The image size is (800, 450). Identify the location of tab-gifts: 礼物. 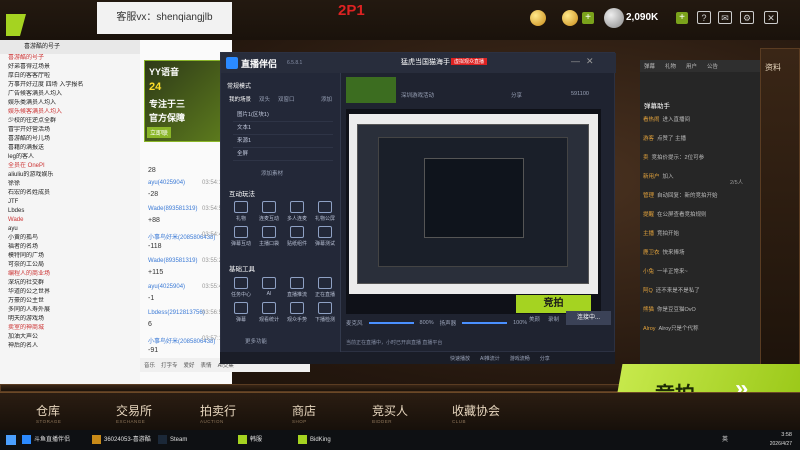
(670, 66).